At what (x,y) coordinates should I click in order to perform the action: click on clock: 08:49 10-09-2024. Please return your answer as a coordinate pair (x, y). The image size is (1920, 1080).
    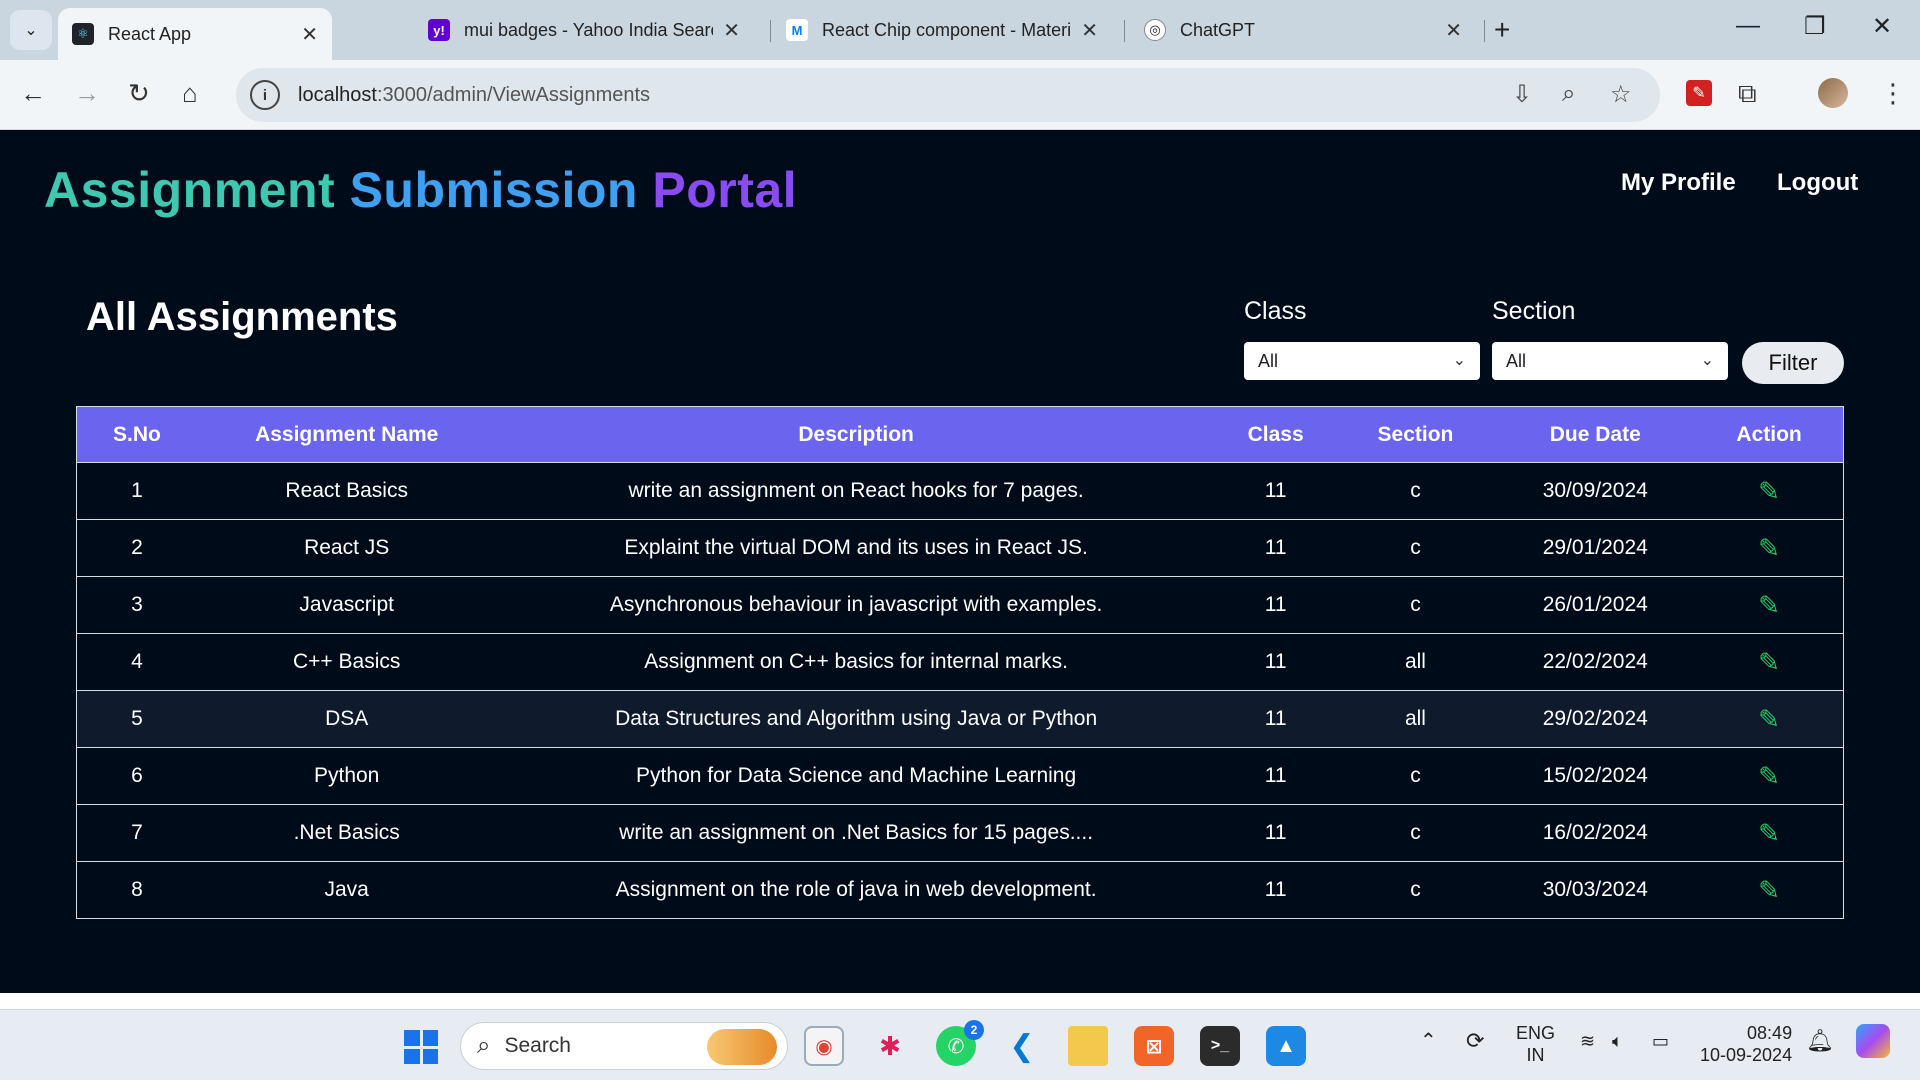
    Looking at the image, I should click on (1746, 1044).